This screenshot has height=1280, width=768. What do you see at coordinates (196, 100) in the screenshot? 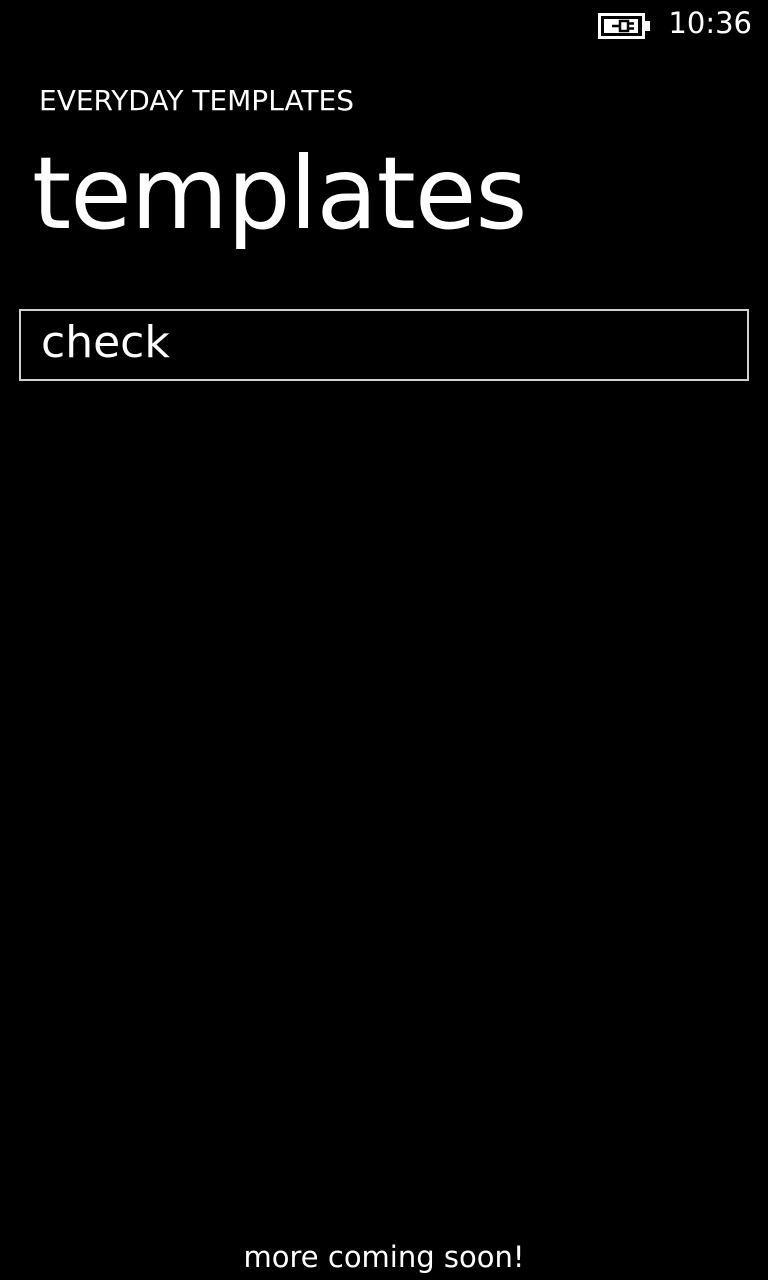
I see `app-title: EVERYDAY TEMPLATES` at bounding box center [196, 100].